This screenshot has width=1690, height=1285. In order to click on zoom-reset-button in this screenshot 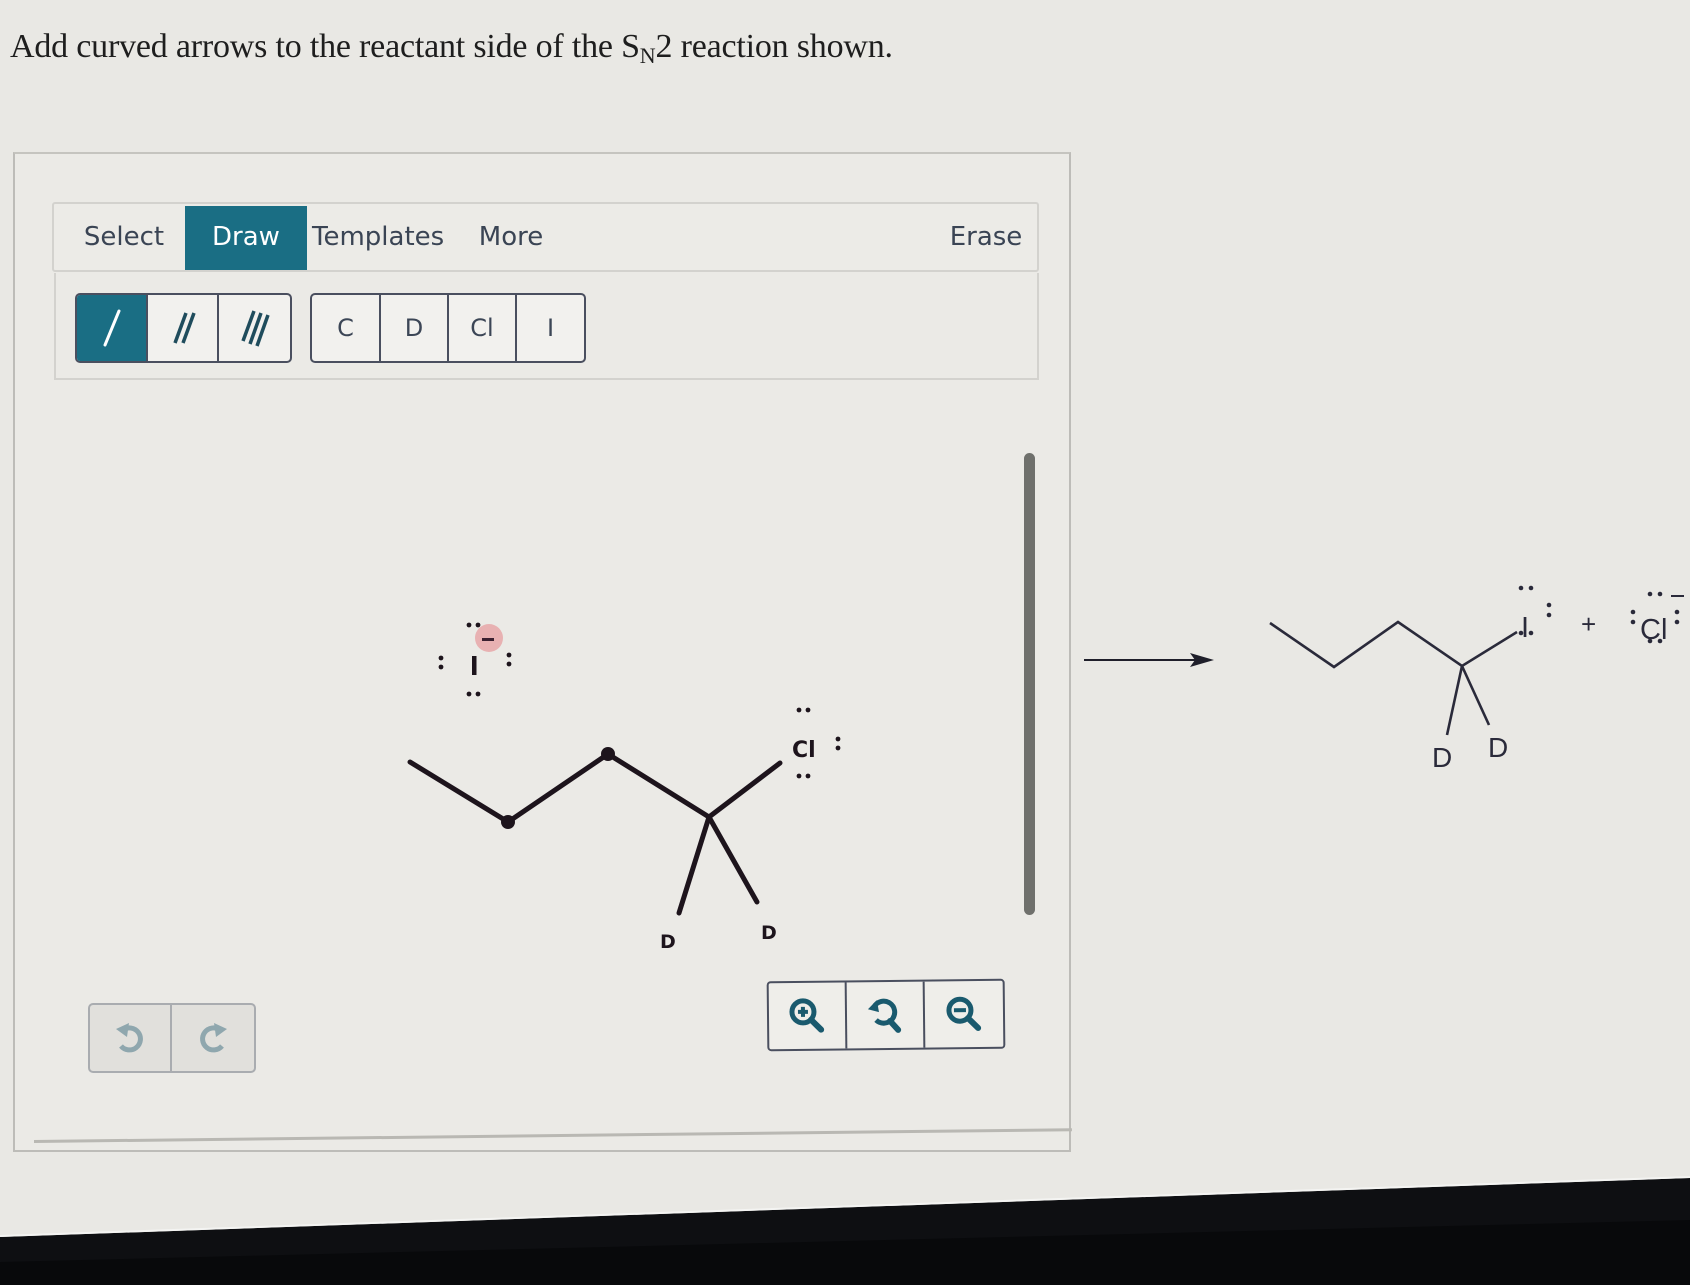, I will do `click(886, 1015)`.